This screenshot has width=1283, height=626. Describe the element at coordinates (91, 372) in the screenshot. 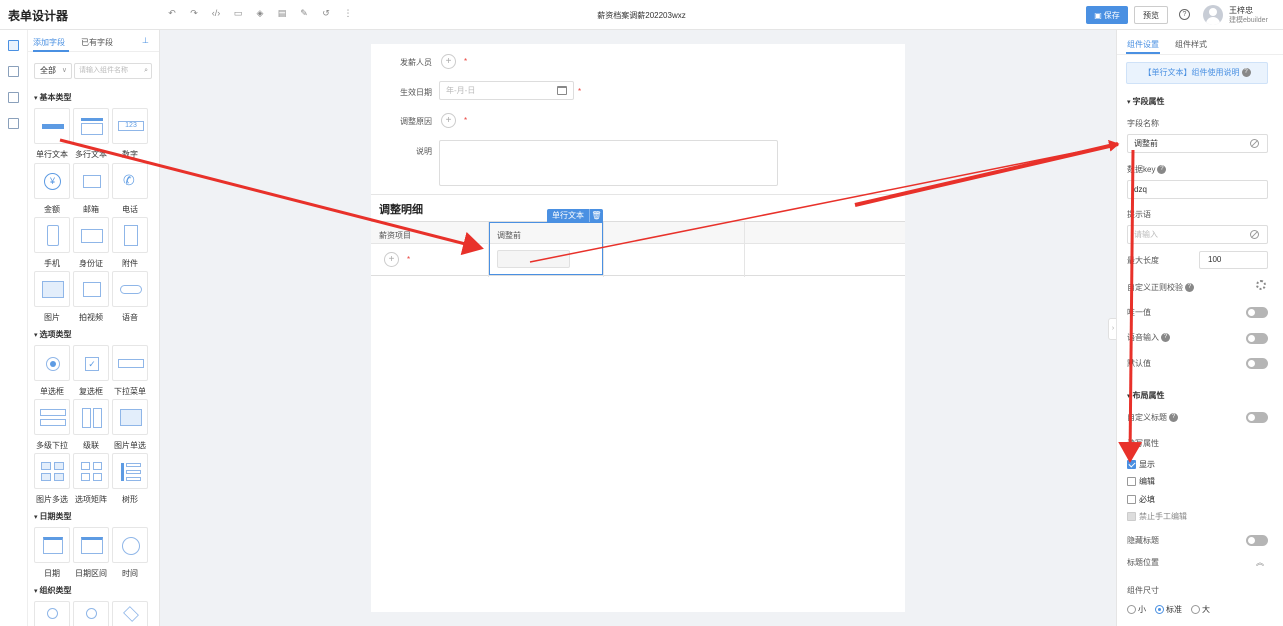

I see `widget-checkbox: ✓ 复选框` at that location.